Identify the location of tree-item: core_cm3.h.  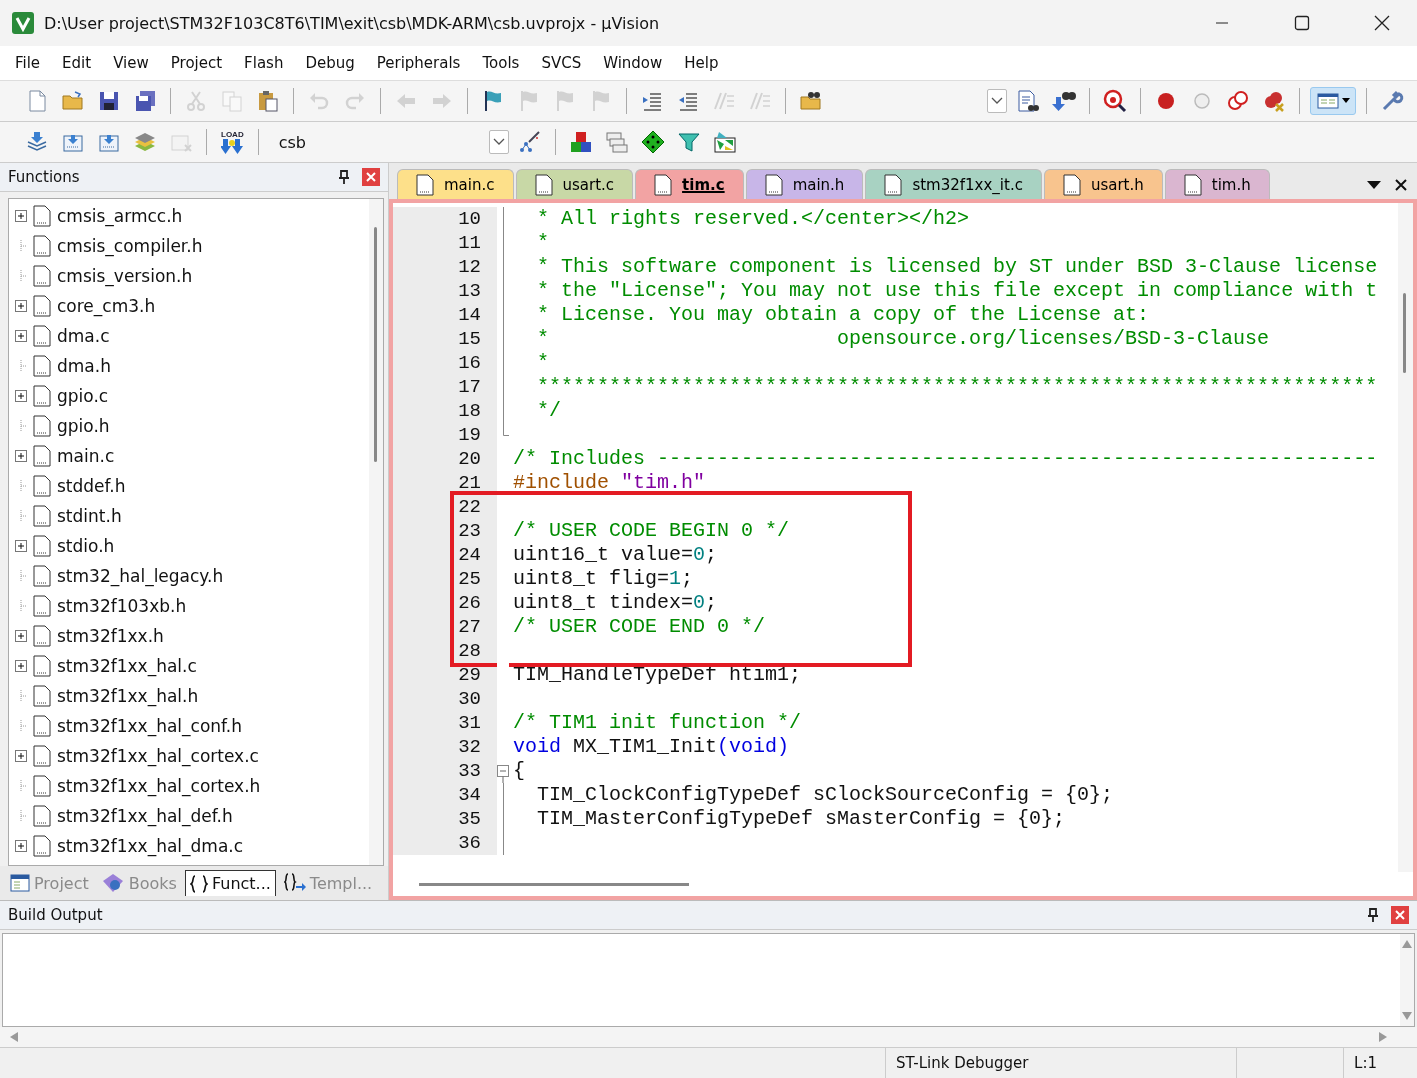
(106, 306).